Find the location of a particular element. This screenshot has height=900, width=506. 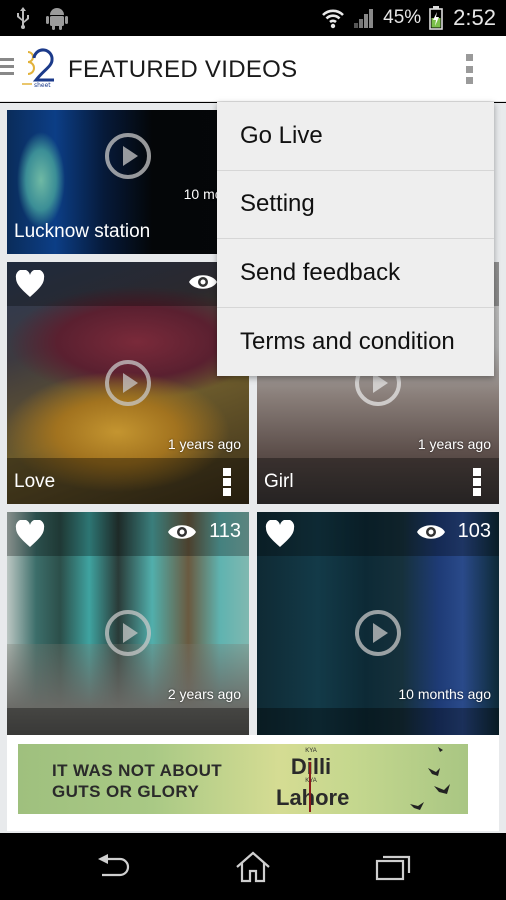

overflow-menu-icon is located at coordinates (469, 57).